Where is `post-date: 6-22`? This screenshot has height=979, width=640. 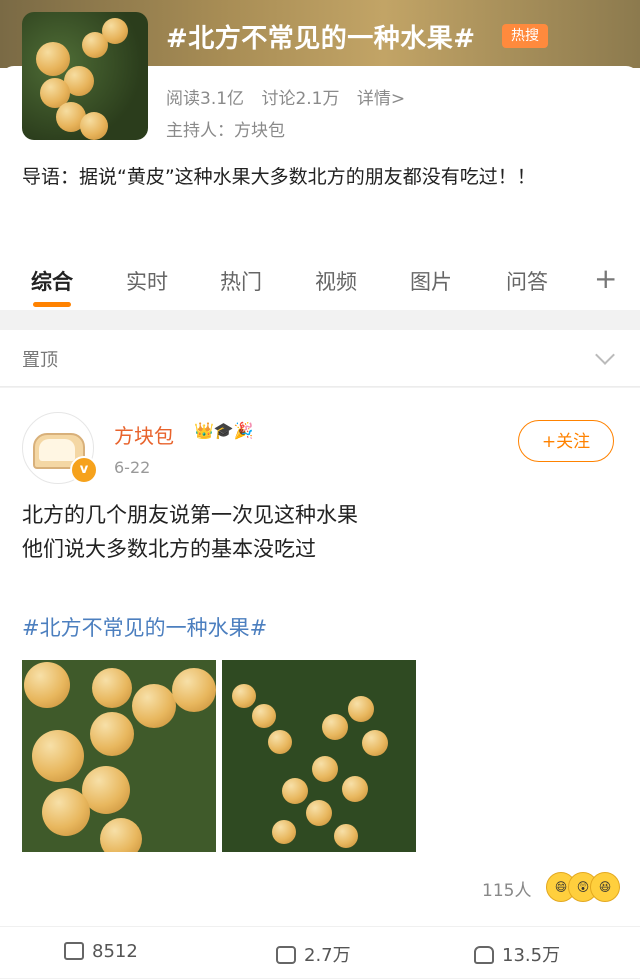
post-date: 6-22 is located at coordinates (132, 467).